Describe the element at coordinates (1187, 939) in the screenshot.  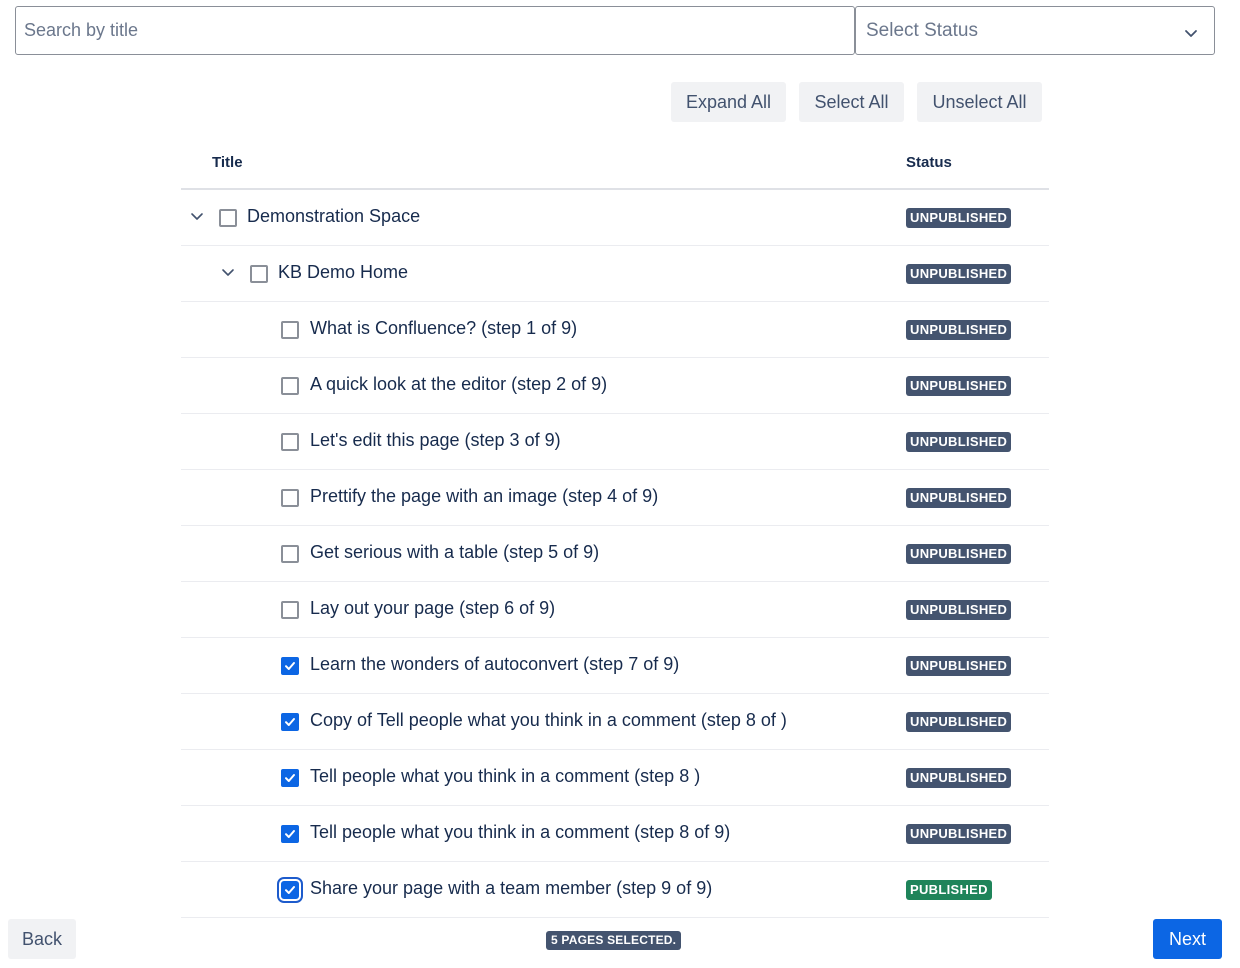
I see `next-button: Next` at that location.